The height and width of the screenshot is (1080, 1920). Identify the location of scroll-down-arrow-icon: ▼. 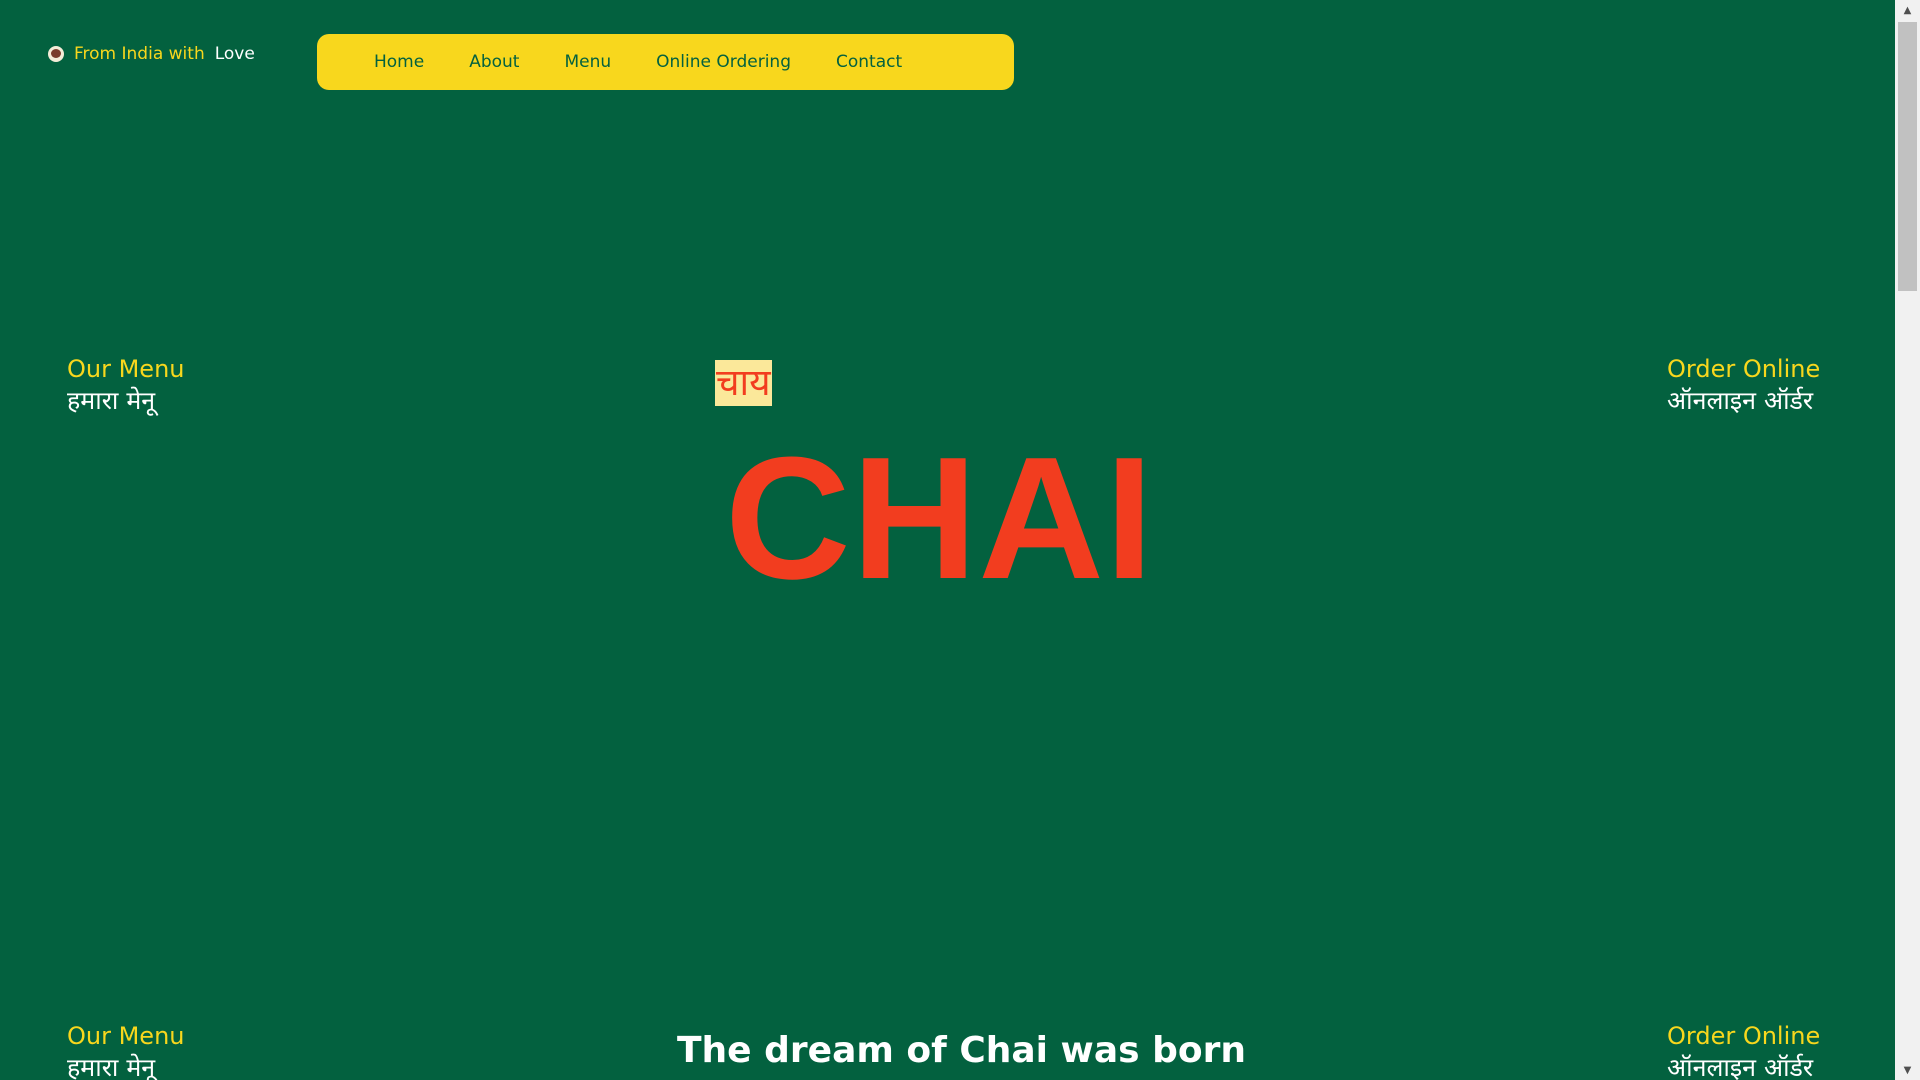
(1907, 1070).